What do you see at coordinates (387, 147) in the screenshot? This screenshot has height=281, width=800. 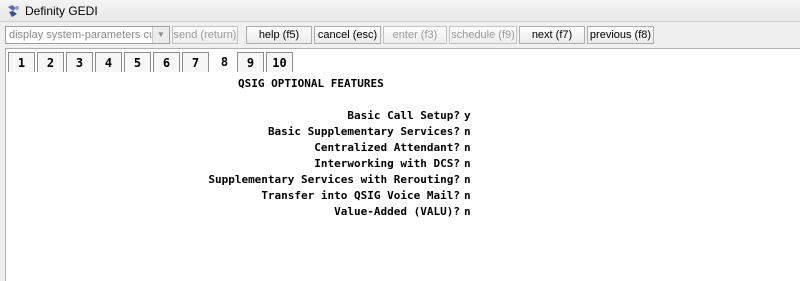 I see `field-label-centralized-attendant: Centralized Attendant?` at bounding box center [387, 147].